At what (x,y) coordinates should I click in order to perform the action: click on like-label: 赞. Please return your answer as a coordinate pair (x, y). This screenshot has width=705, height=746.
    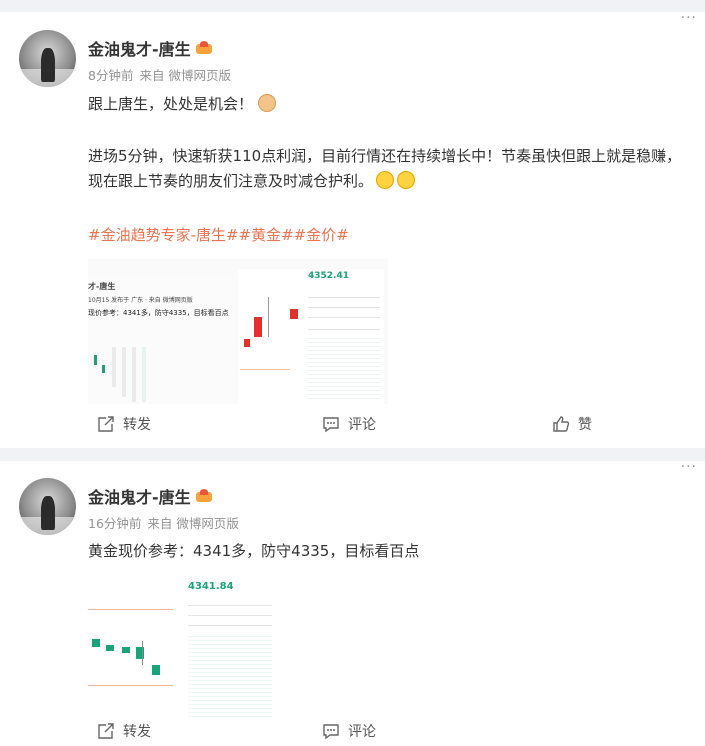
    Looking at the image, I should click on (585, 425).